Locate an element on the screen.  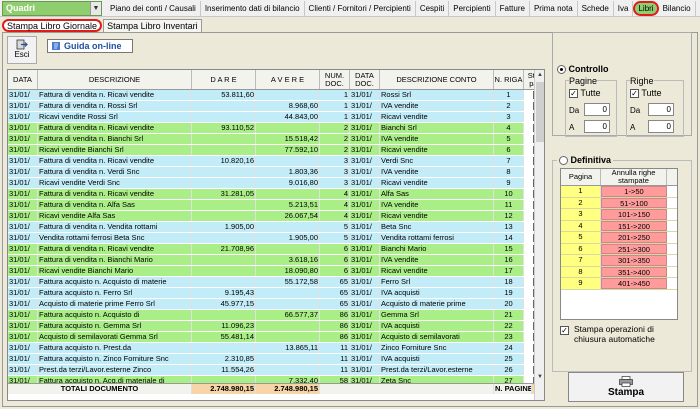
menu-item-libri: Libri is located at coordinates (646, 8).